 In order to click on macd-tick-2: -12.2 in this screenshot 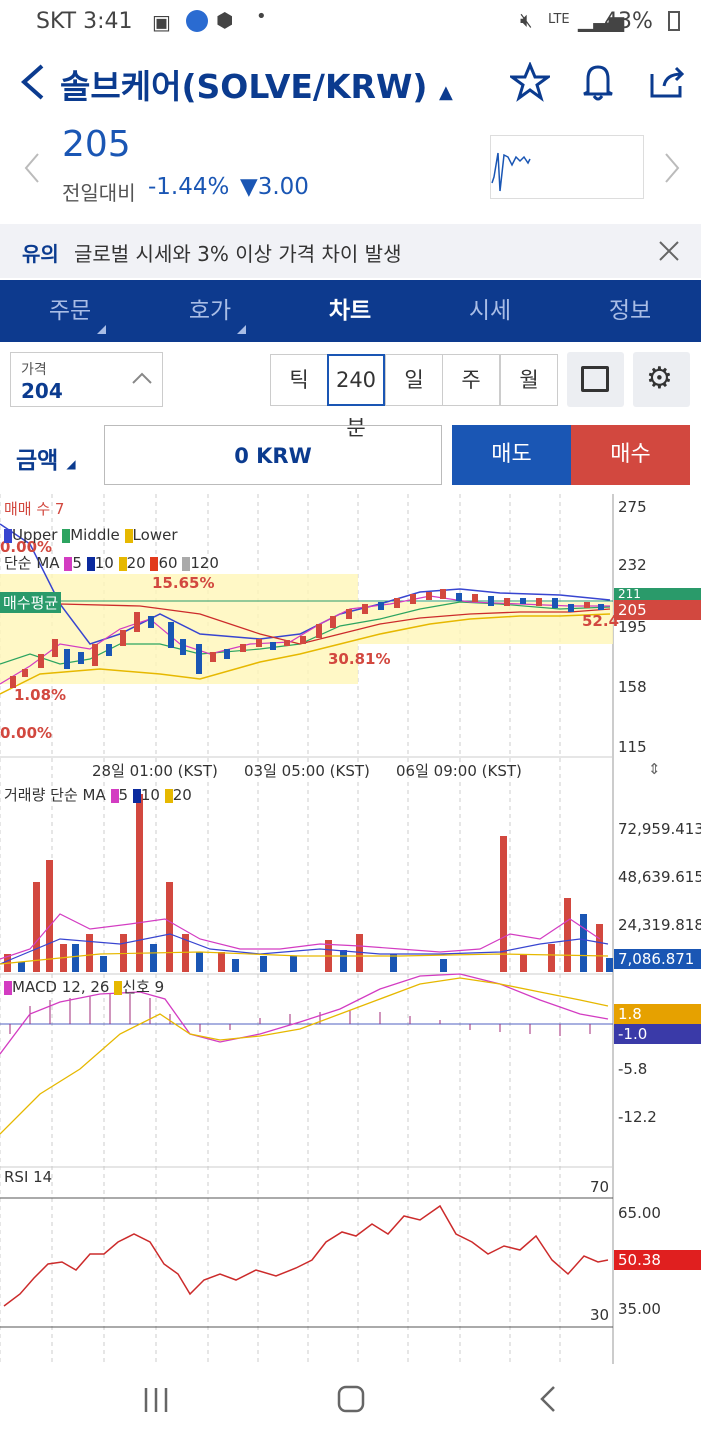, I will do `click(637, 1117)`.